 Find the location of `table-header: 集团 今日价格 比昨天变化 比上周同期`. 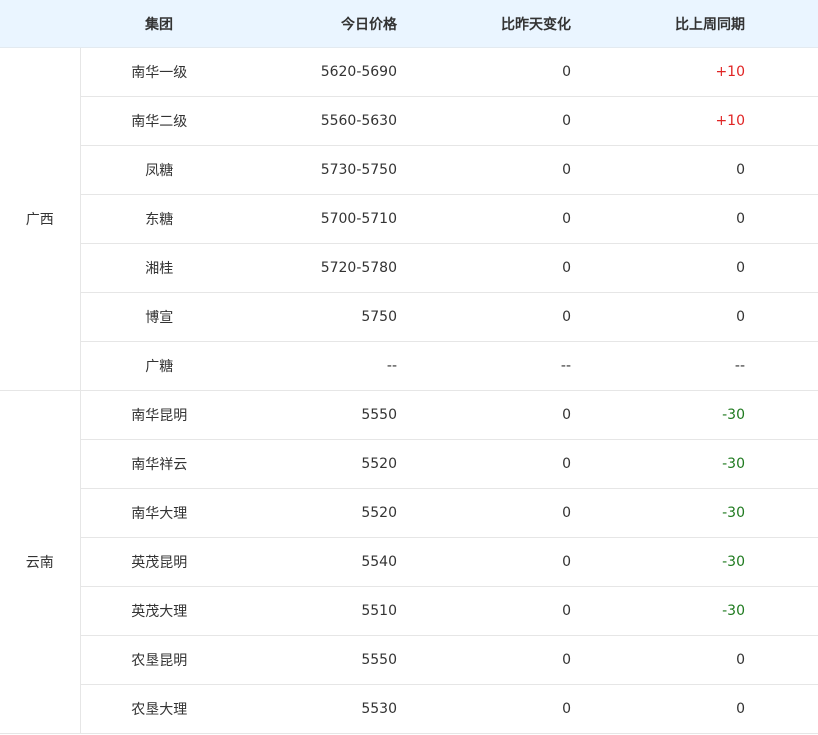

table-header: 集团 今日价格 比昨天变化 比上周同期 is located at coordinates (409, 24).